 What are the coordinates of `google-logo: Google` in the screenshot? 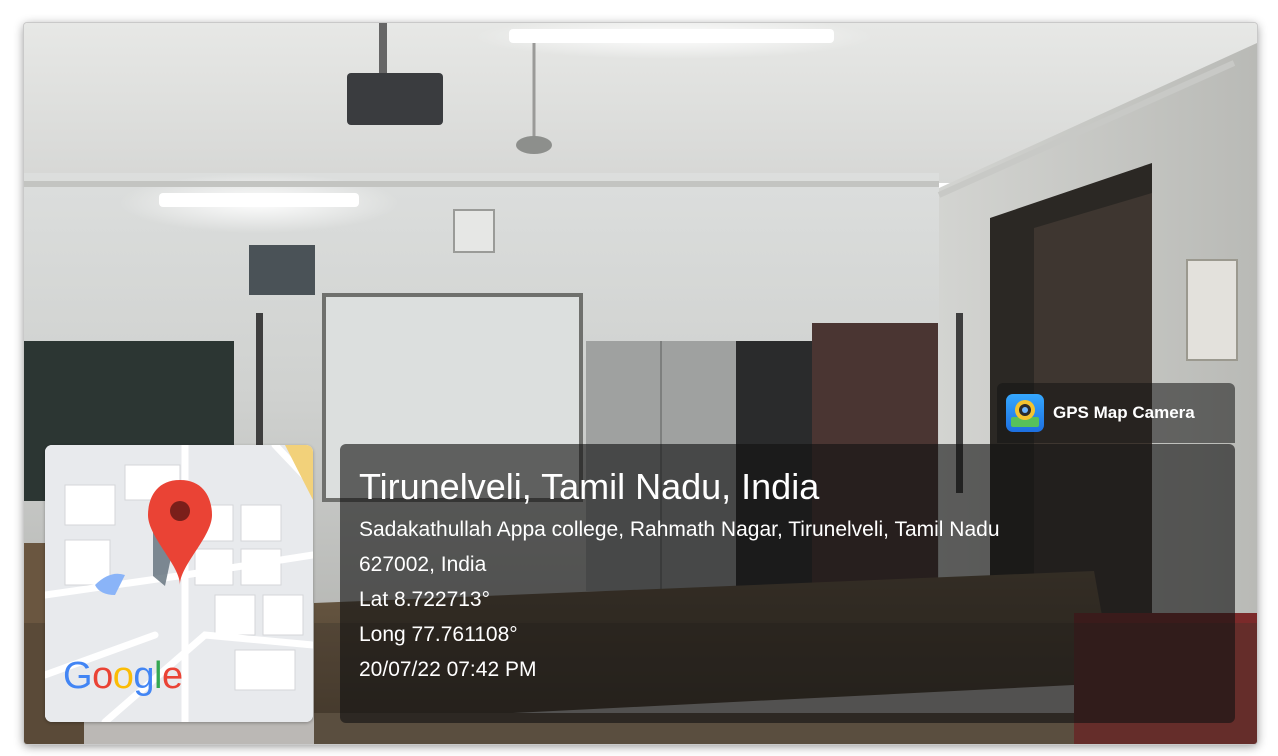 It's located at (123, 676).